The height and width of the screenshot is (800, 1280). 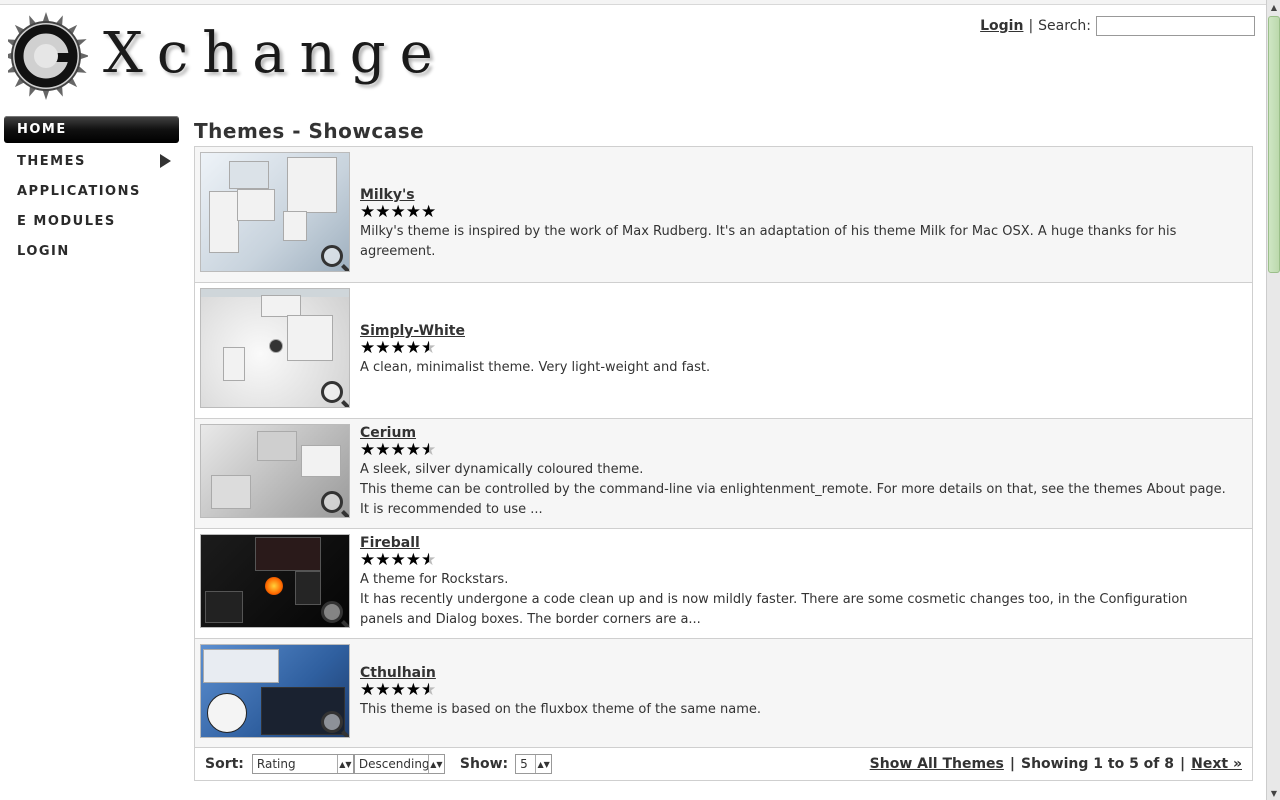 I want to click on e-gear-icon, so click(x=48, y=56).